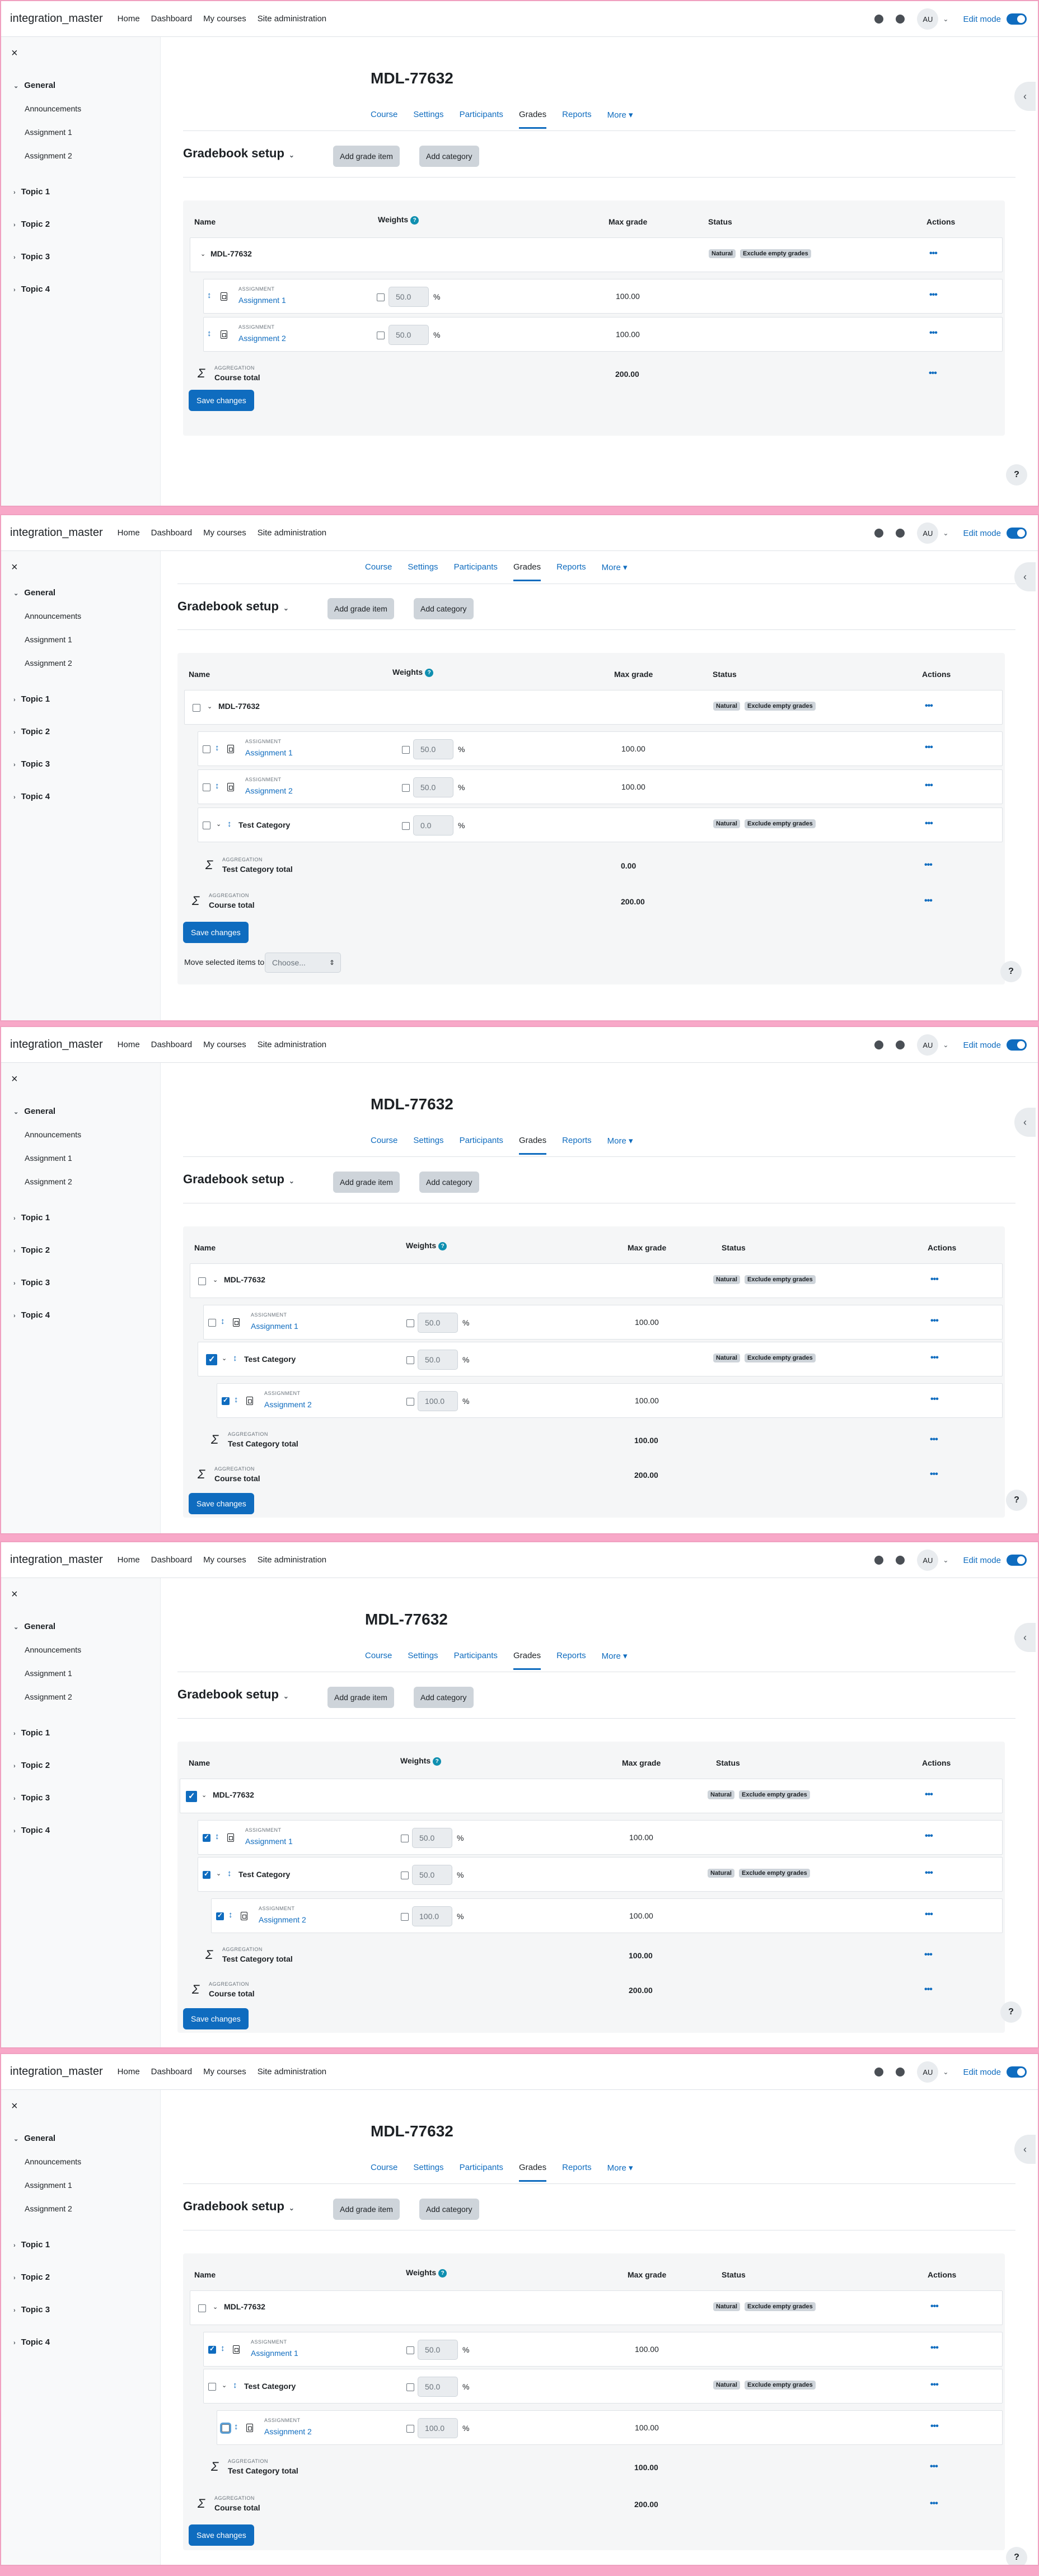  What do you see at coordinates (216, 2019) in the screenshot?
I see `save-changes-button: Save changes` at bounding box center [216, 2019].